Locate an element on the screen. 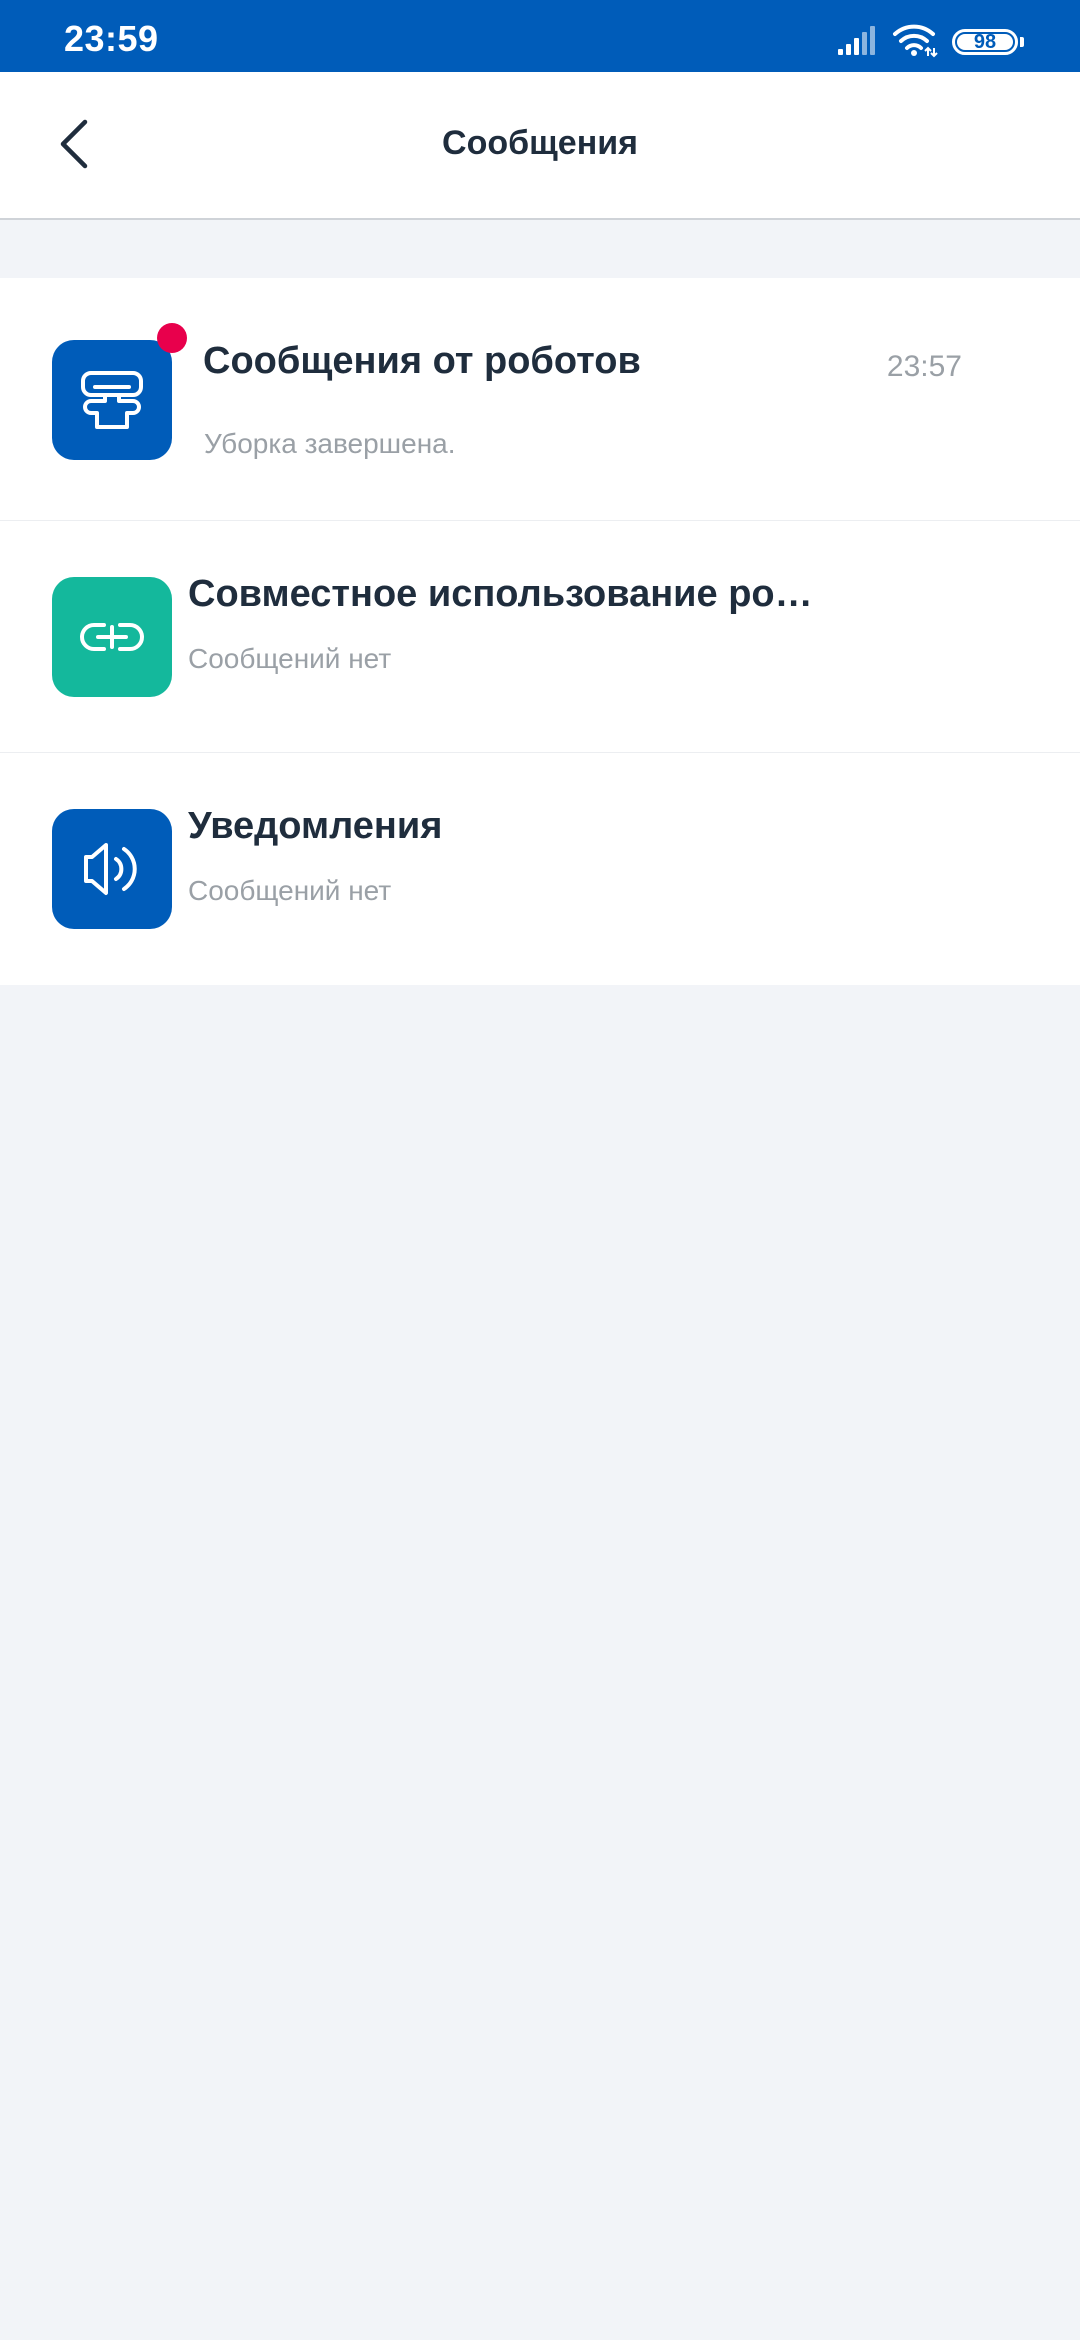 The image size is (1080, 2340). app-bar: Сообщения is located at coordinates (540, 146).